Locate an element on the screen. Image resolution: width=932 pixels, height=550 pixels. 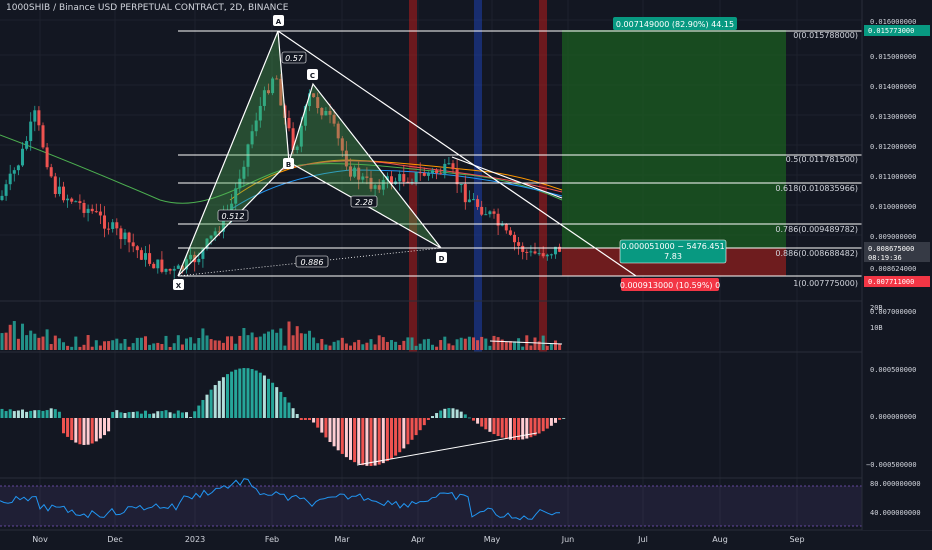
fib-label-1: 1(0.007775000) is located at coordinates (825, 283).